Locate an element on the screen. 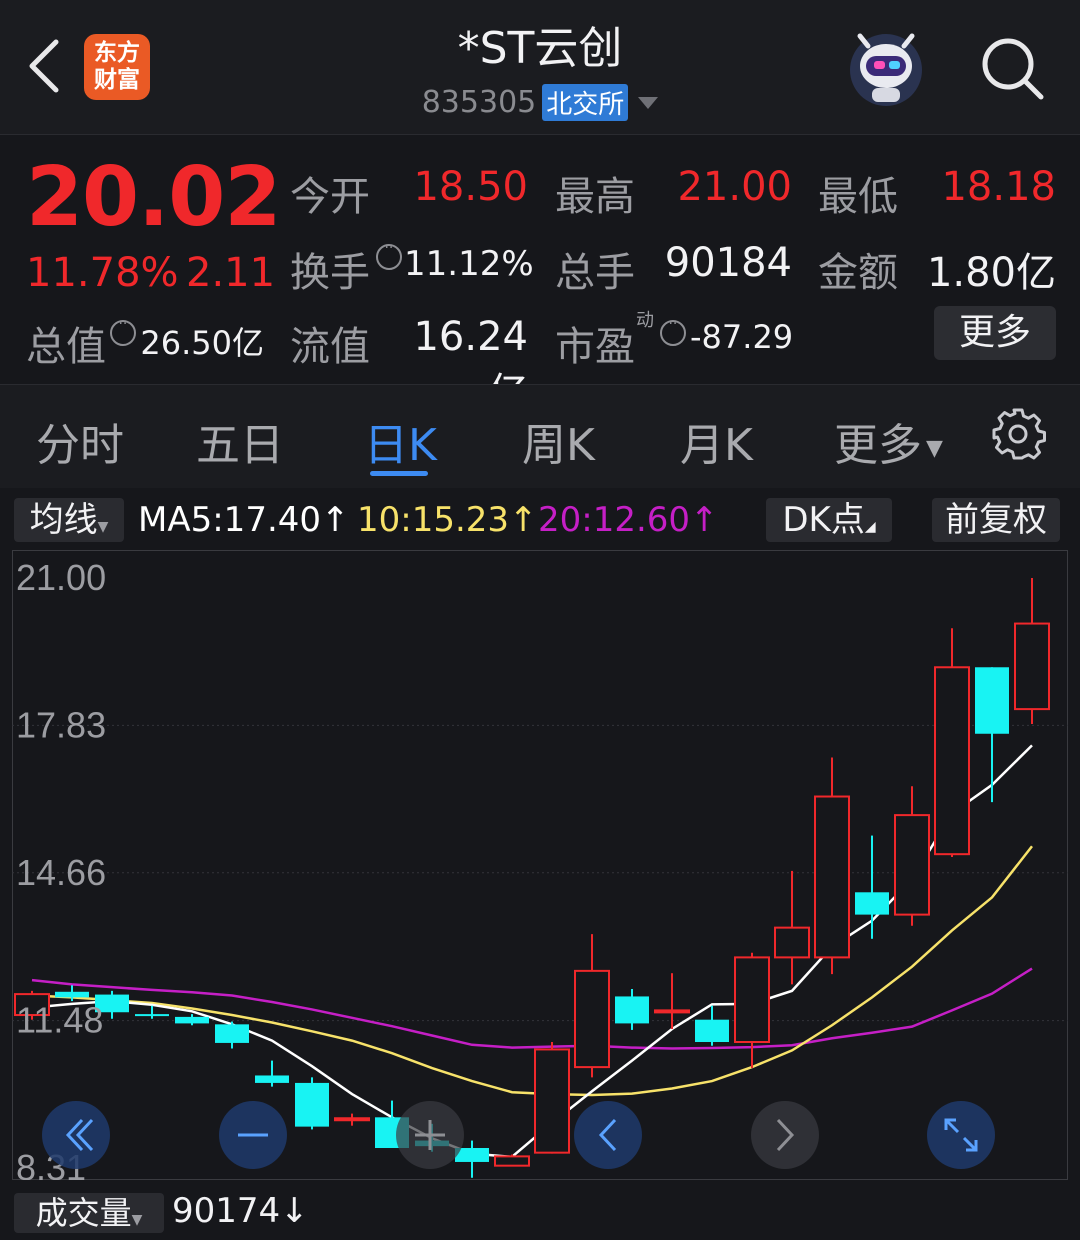 This screenshot has height=1240, width=1080. volume-value: 90184 is located at coordinates (728, 263).